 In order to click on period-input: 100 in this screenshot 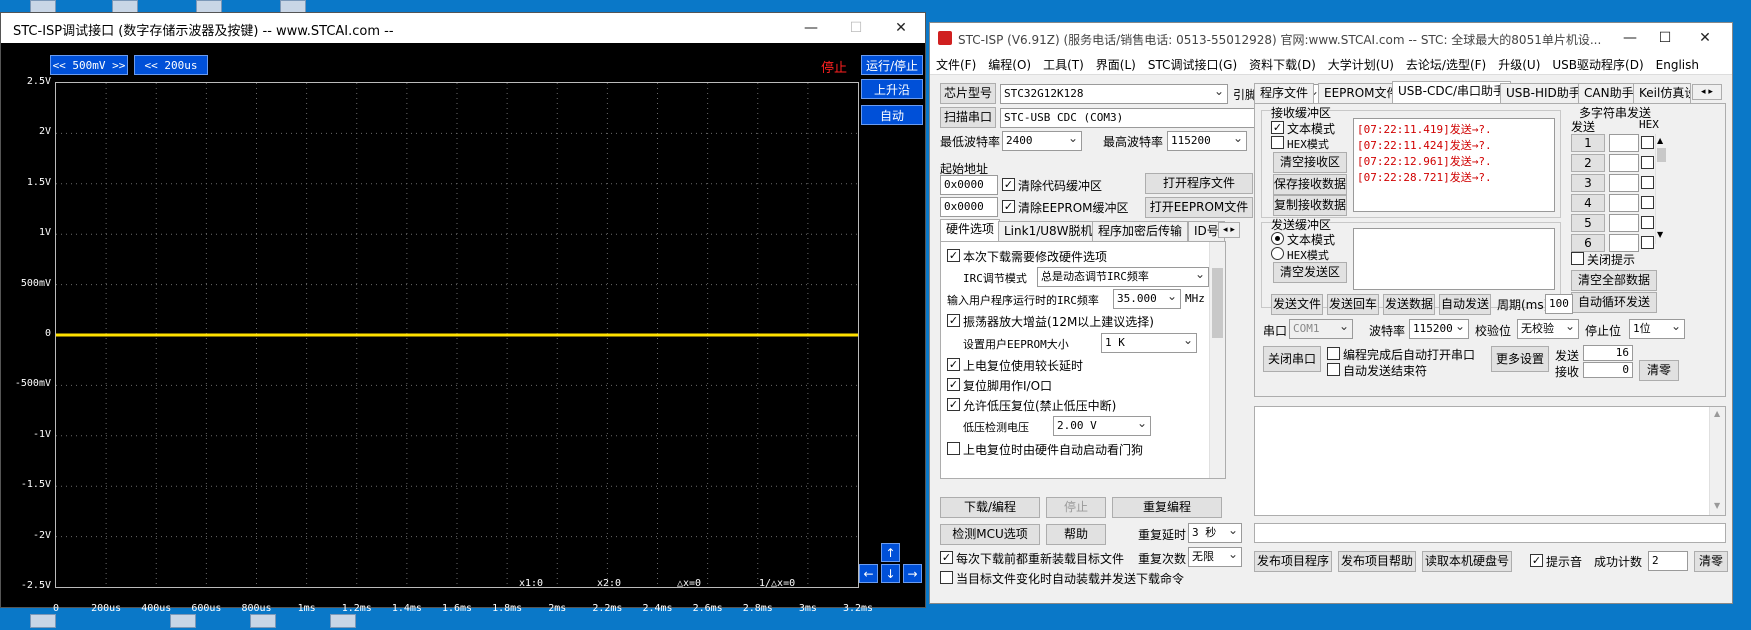, I will do `click(1559, 304)`.